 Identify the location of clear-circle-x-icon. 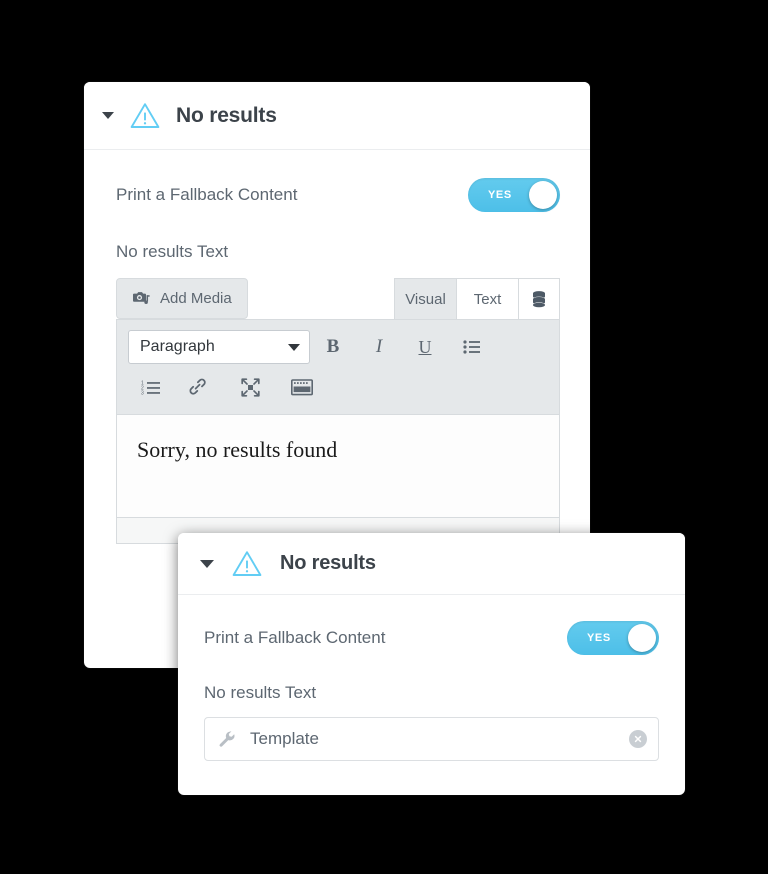
(638, 739).